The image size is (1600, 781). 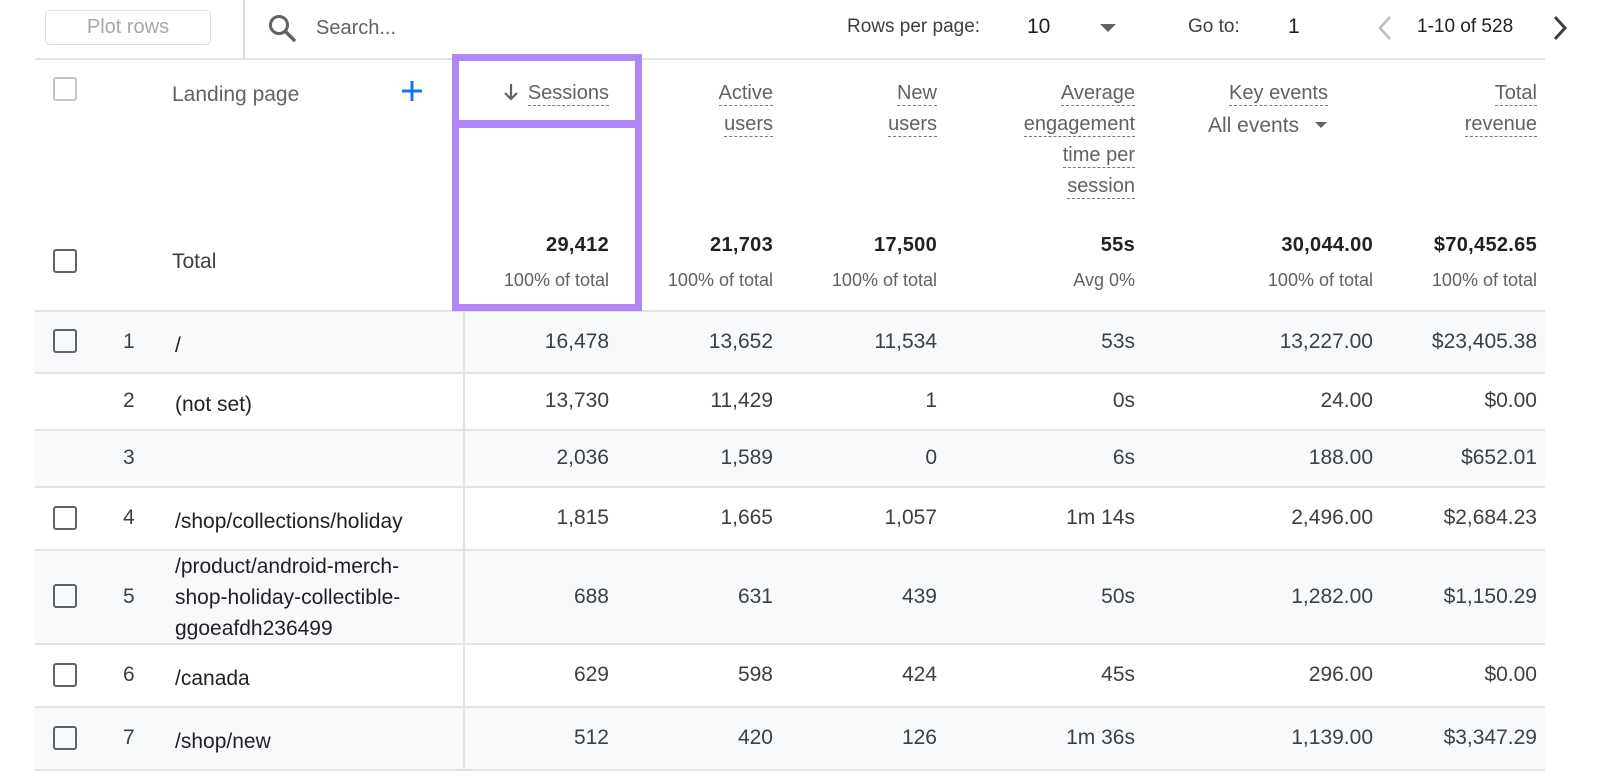 I want to click on caret-down-icon, so click(x=1108, y=28).